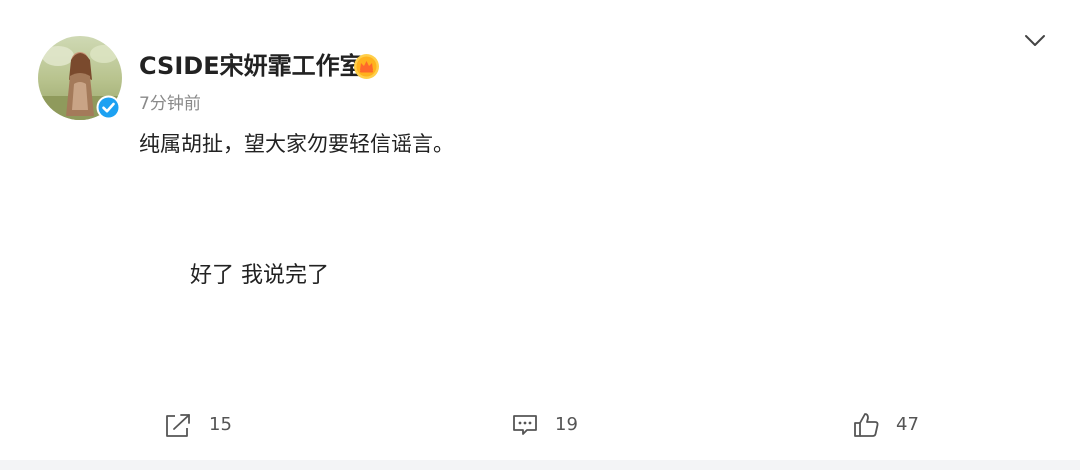 This screenshot has height=470, width=1080. Describe the element at coordinates (178, 425) in the screenshot. I see `repost-icon` at that location.